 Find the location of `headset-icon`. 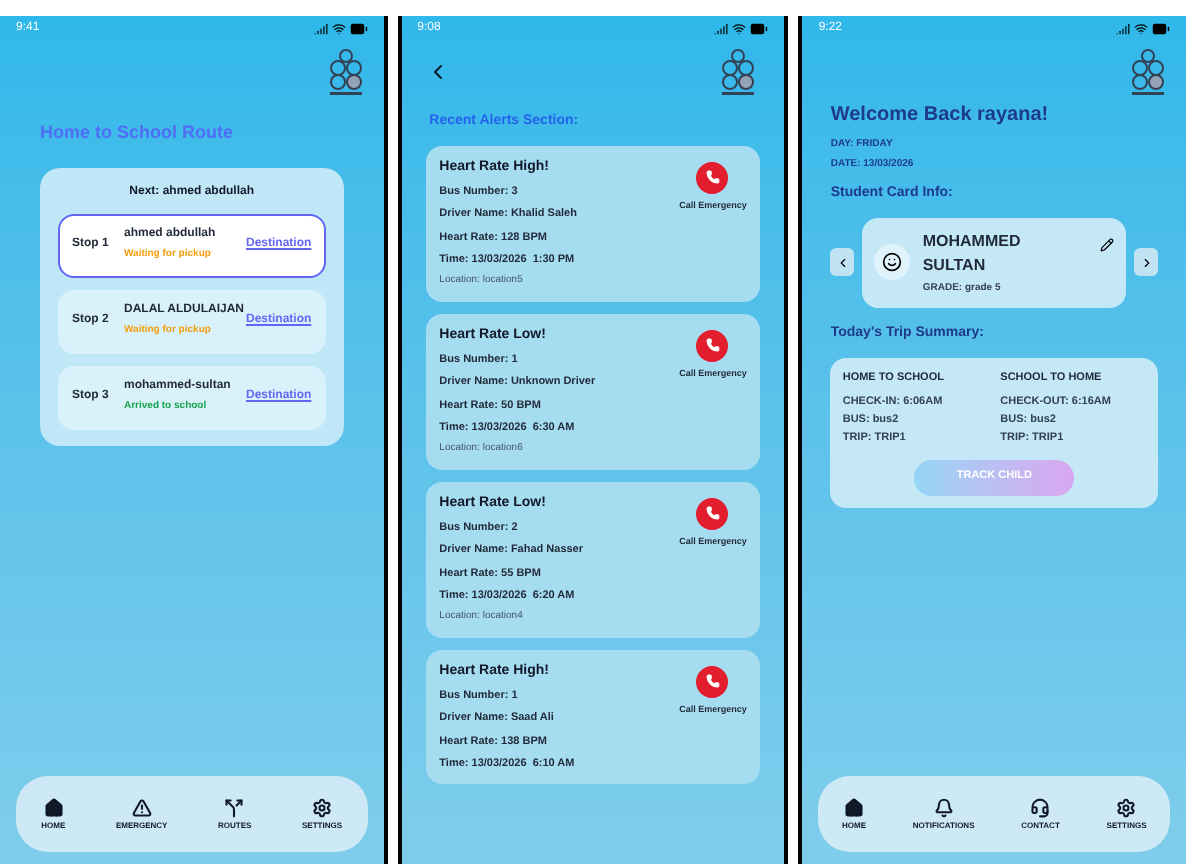

headset-icon is located at coordinates (1040, 808).